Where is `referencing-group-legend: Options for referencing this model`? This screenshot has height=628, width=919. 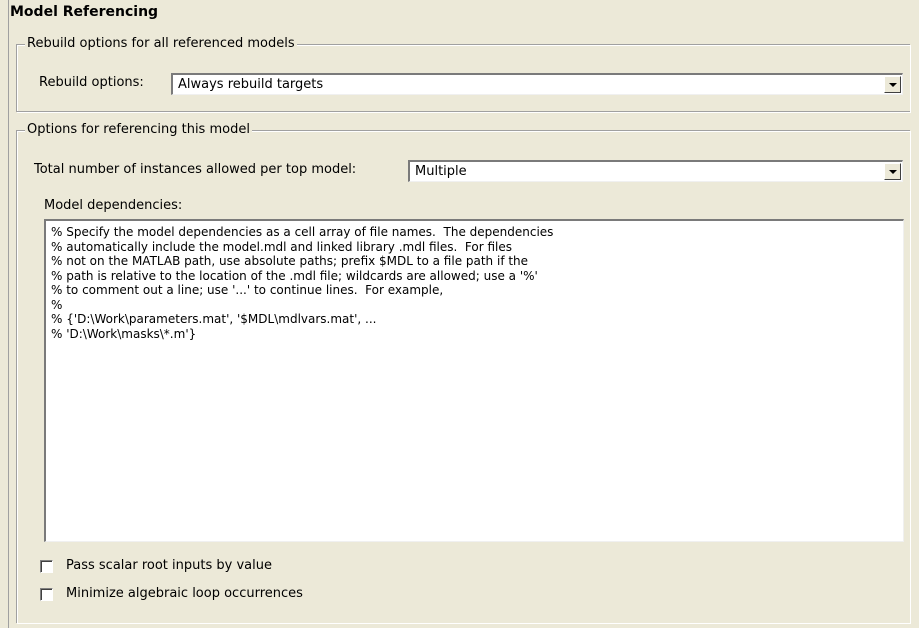 referencing-group-legend: Options for referencing this model is located at coordinates (138, 129).